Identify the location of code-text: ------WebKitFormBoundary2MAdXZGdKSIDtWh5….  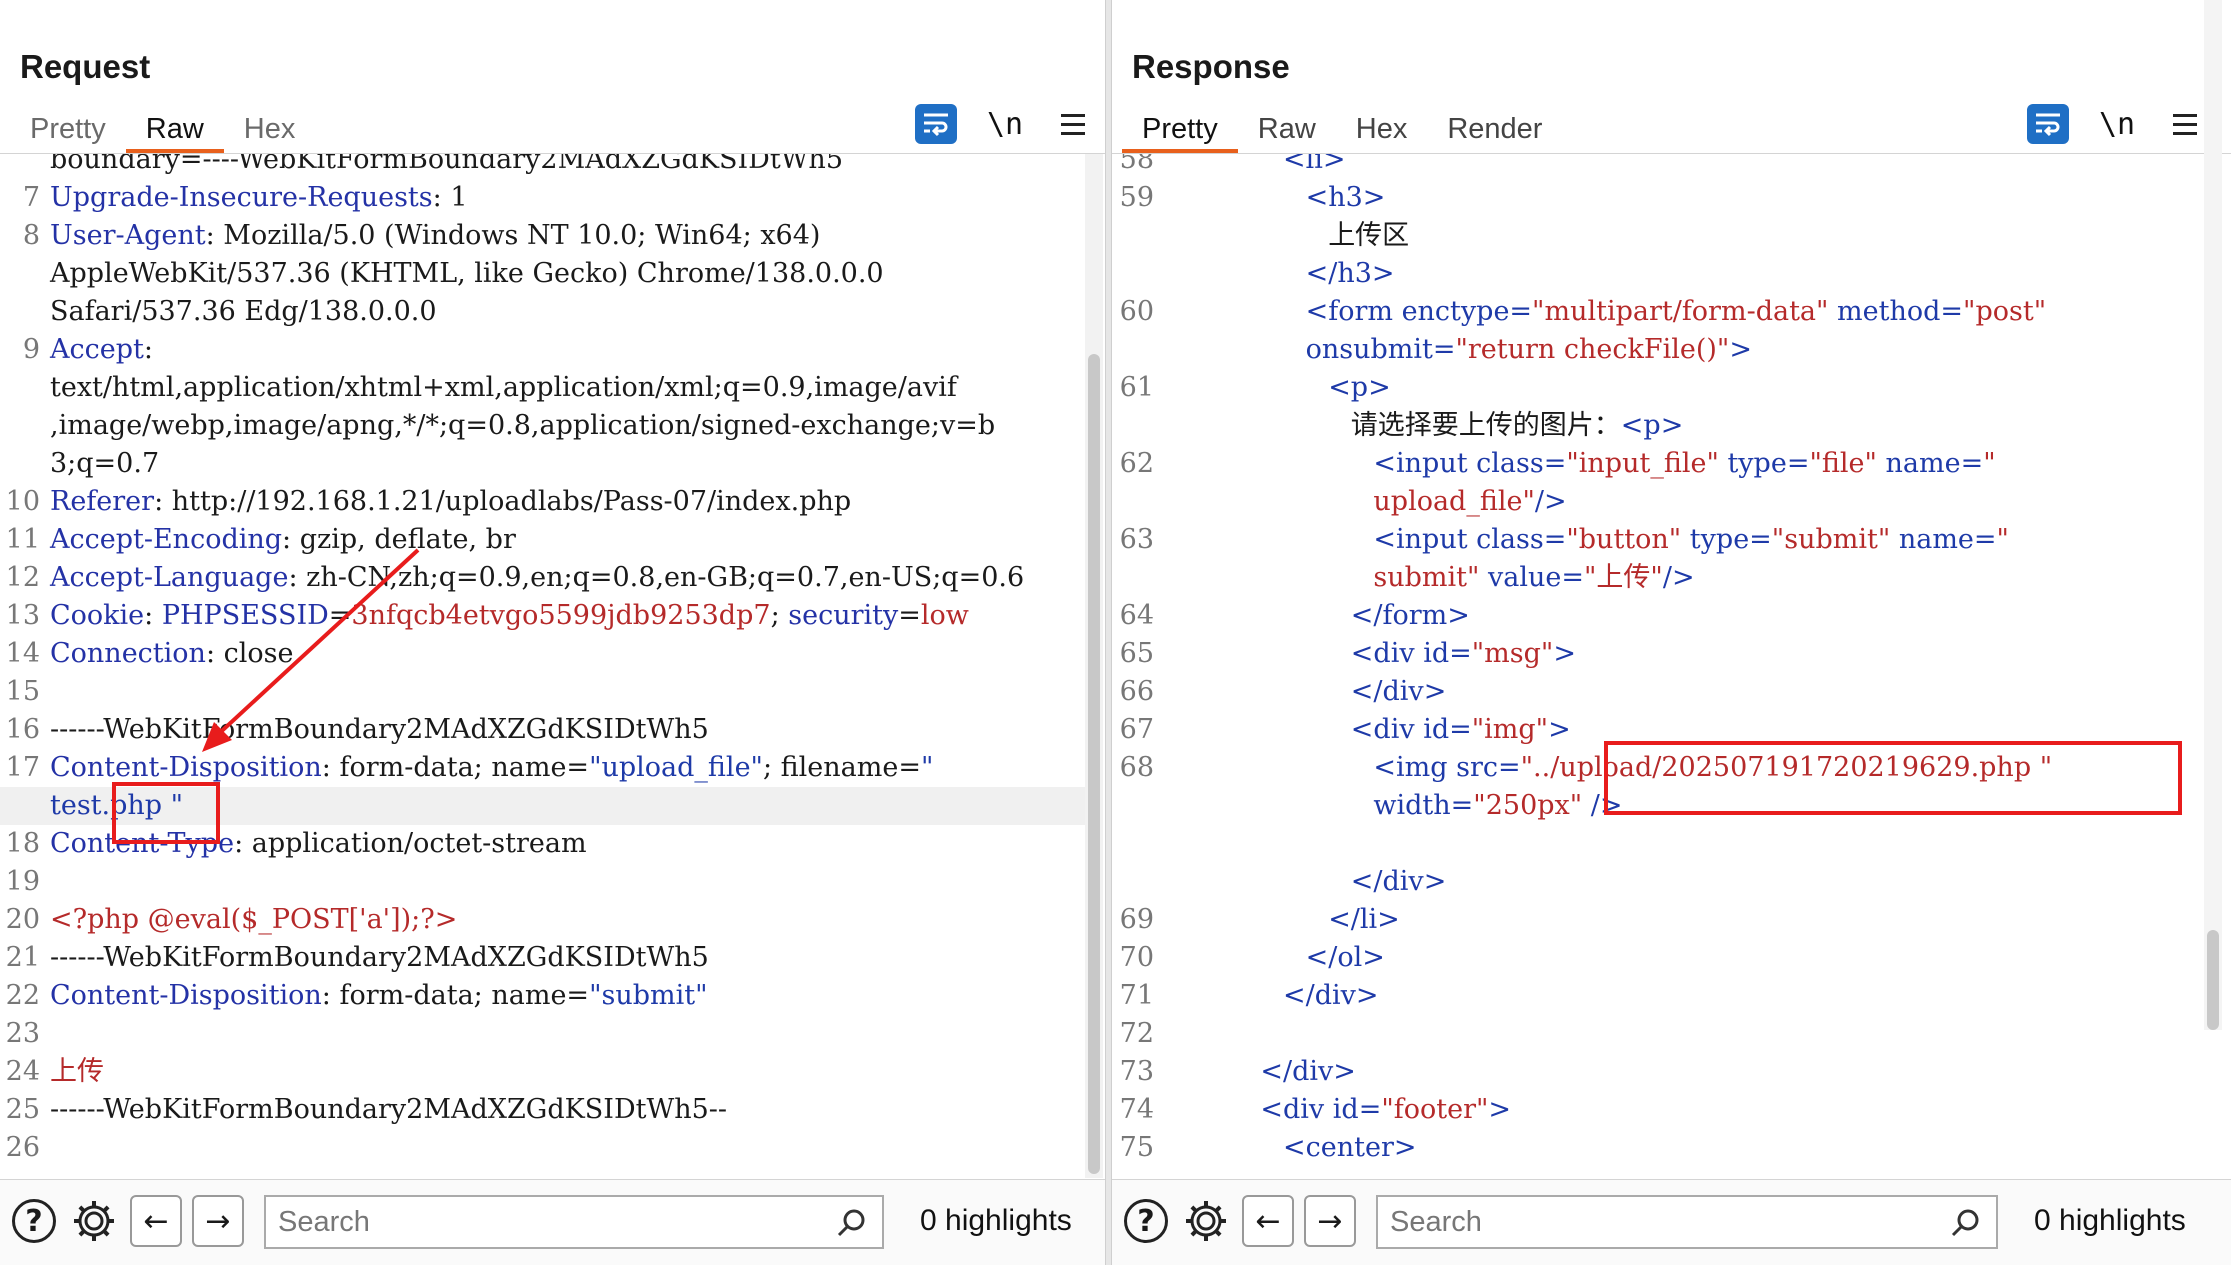
(388, 1110).